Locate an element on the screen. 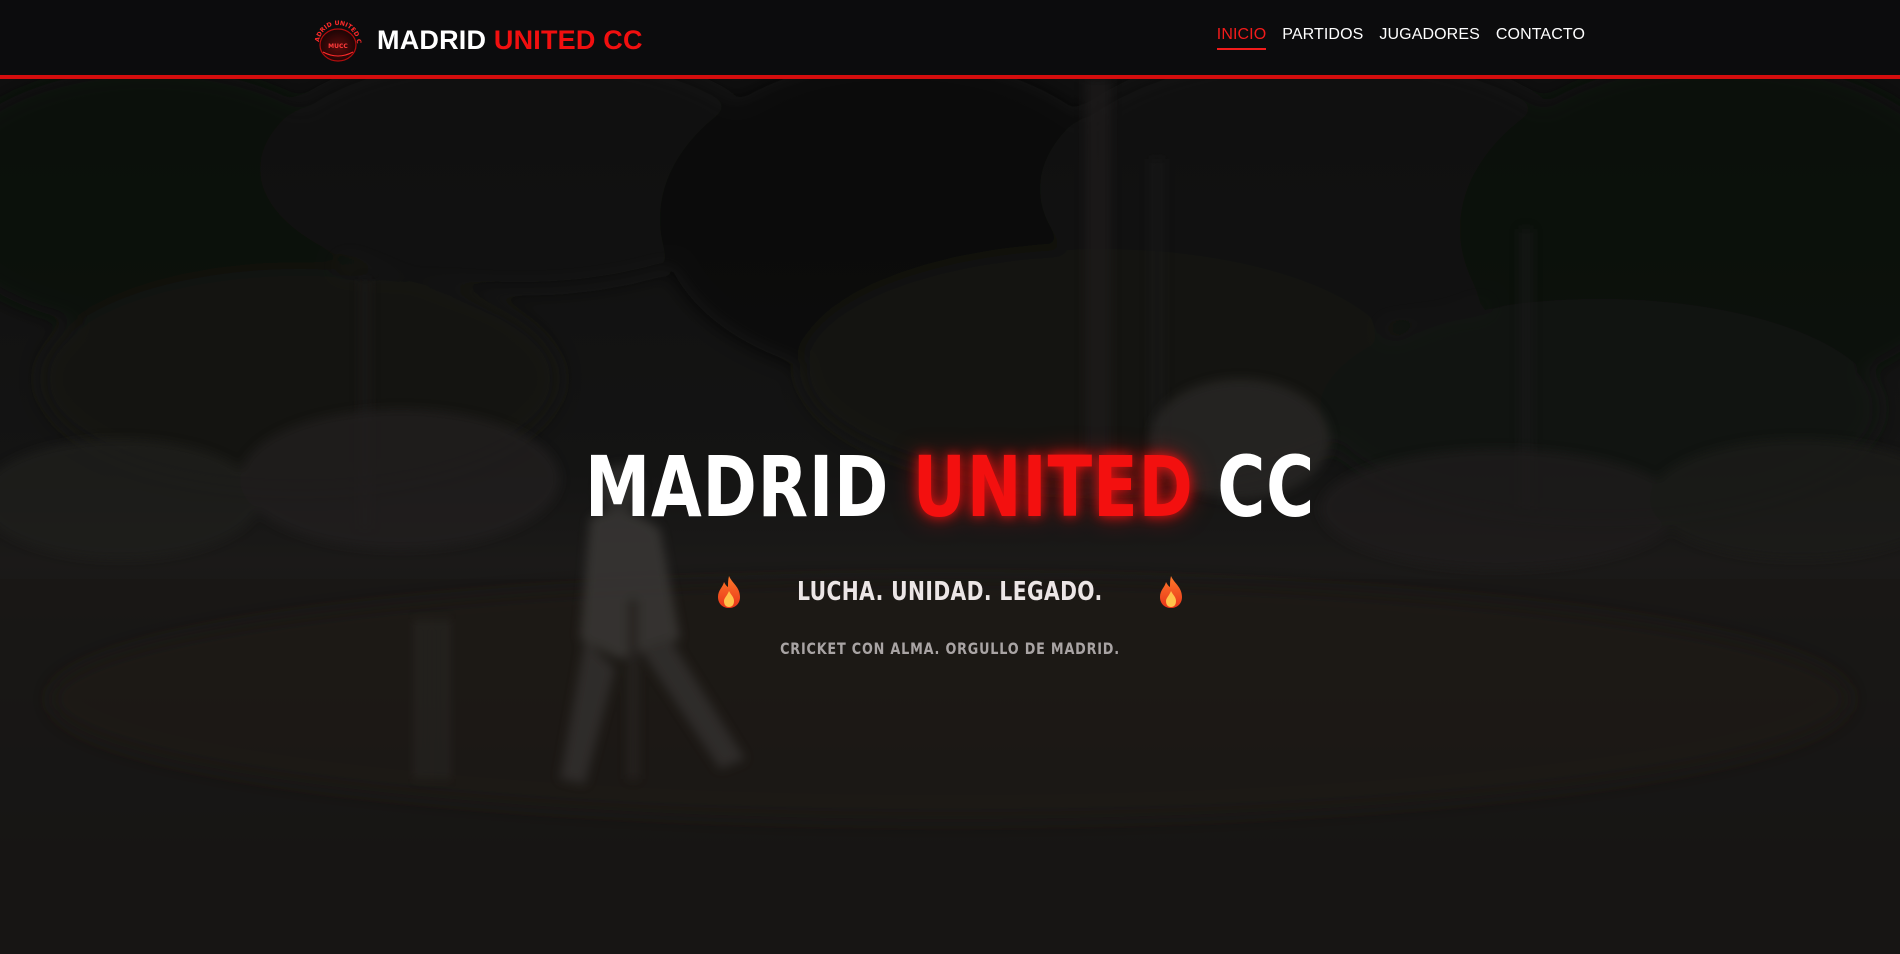 The image size is (1900, 954). hero-subtitle: CRICKET CON ALMA. ORGULLO DE MADRID. is located at coordinates (950, 648).